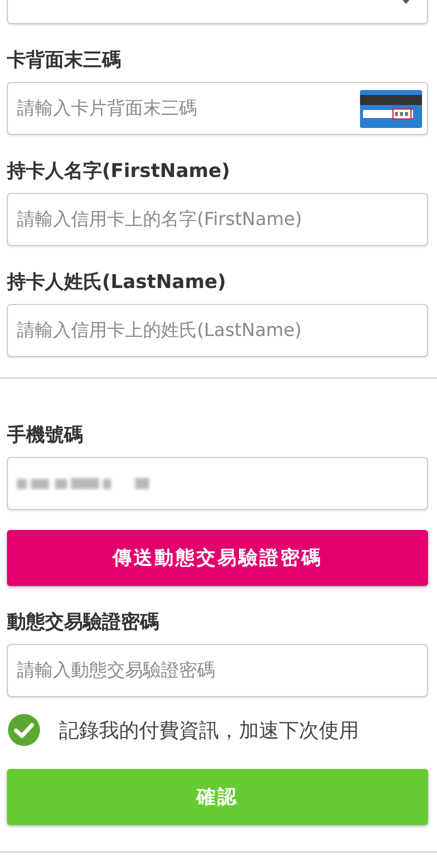 This screenshot has width=437, height=861. Describe the element at coordinates (209, 730) in the screenshot. I see `checkbox-label: 記錄我的付費資訊，加速下次使用` at that location.